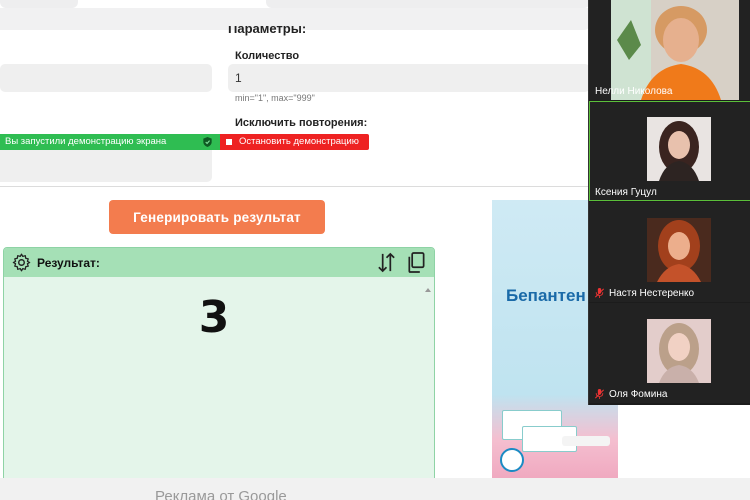 The image size is (750, 500). Describe the element at coordinates (428, 290) in the screenshot. I see `scroll-up-arrow` at that location.